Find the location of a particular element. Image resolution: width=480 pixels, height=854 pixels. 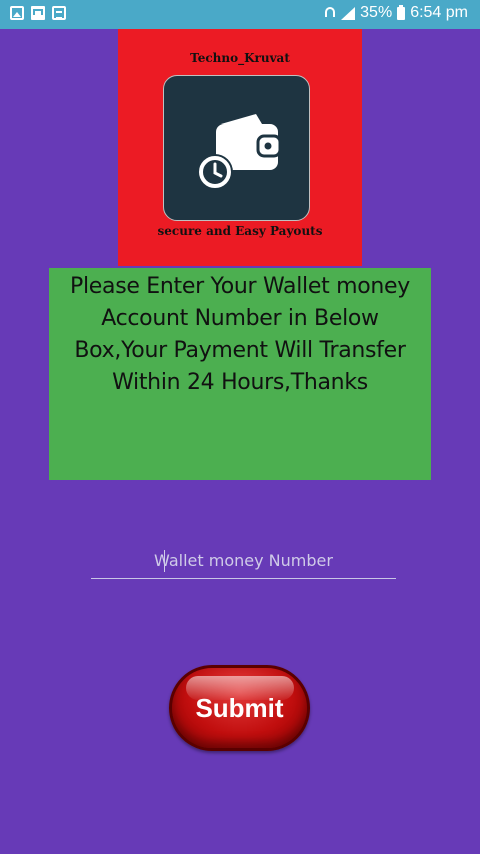

battery-icon is located at coordinates (401, 12).